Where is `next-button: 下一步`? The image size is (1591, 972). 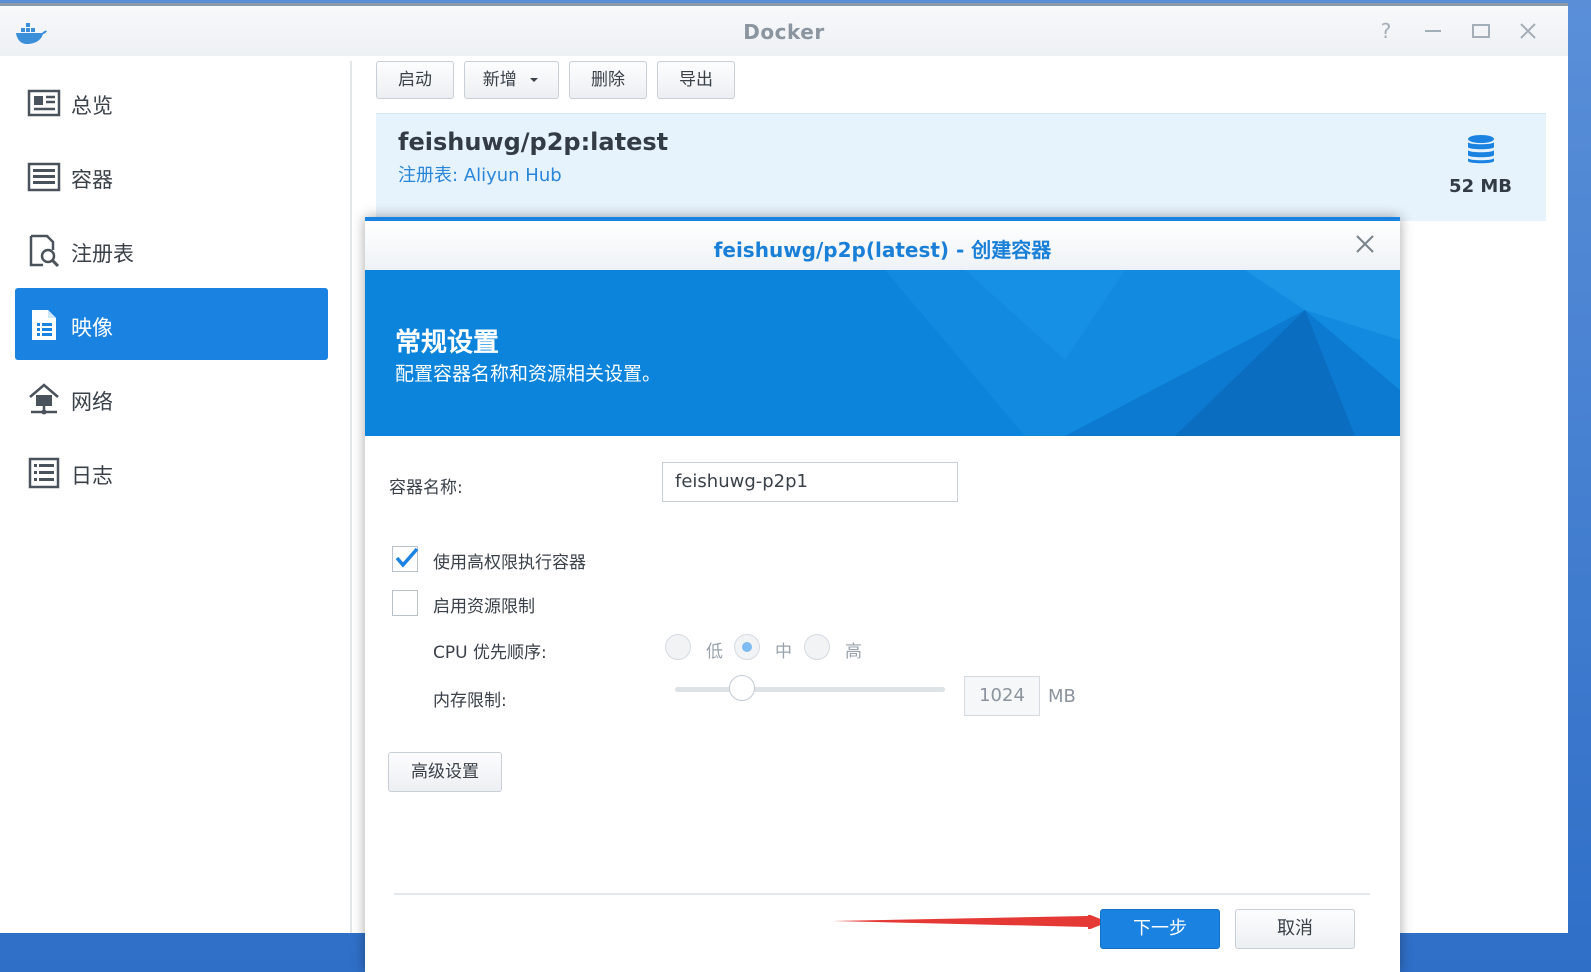
next-button: 下一步 is located at coordinates (1160, 929).